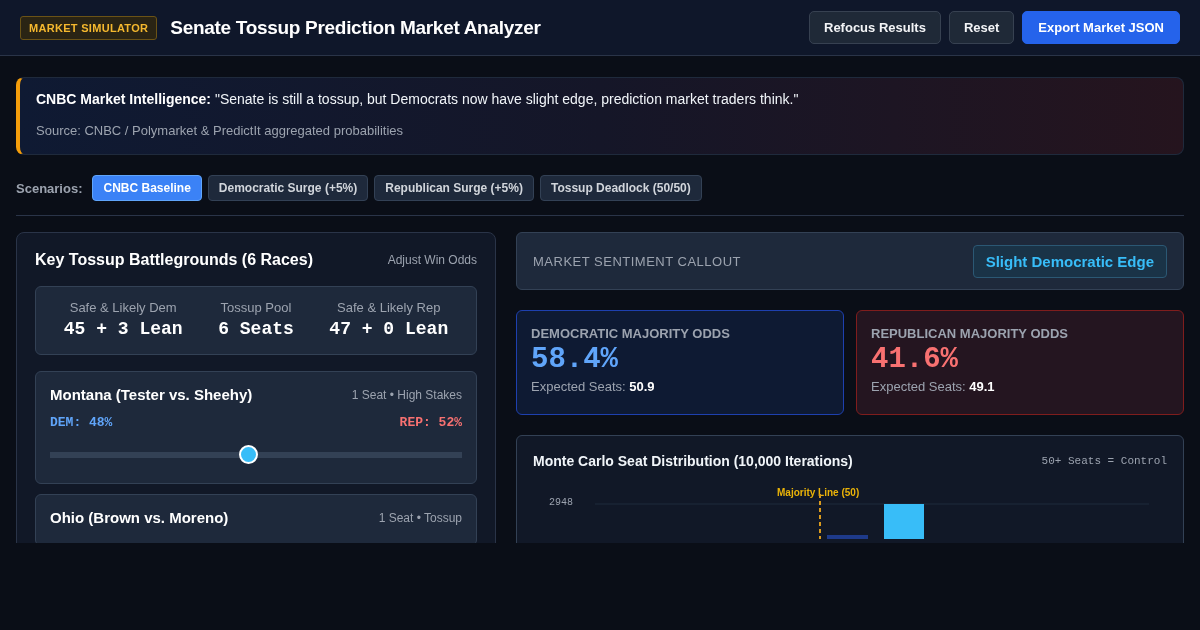 Image resolution: width=1200 pixels, height=630 pixels. What do you see at coordinates (418, 99) in the screenshot?
I see `callout-quote: CNBC Market Intelligence: "Senate is still a tossup, but Democrats now have slight edge, prediction market traders think."` at bounding box center [418, 99].